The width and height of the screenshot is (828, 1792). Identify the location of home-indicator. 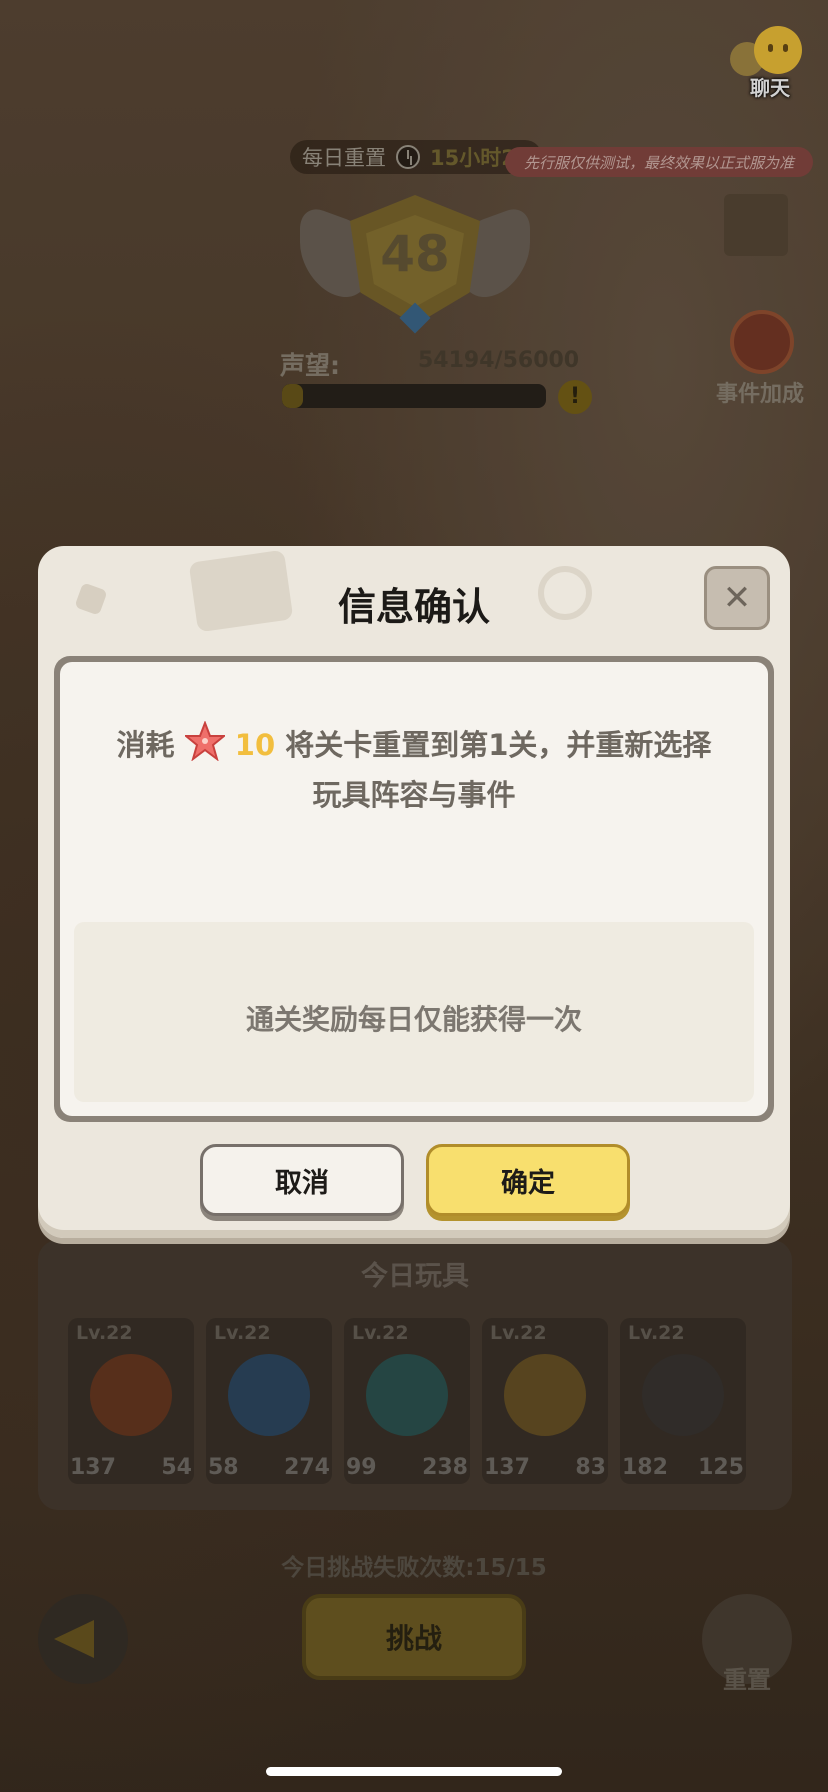
(414, 1771).